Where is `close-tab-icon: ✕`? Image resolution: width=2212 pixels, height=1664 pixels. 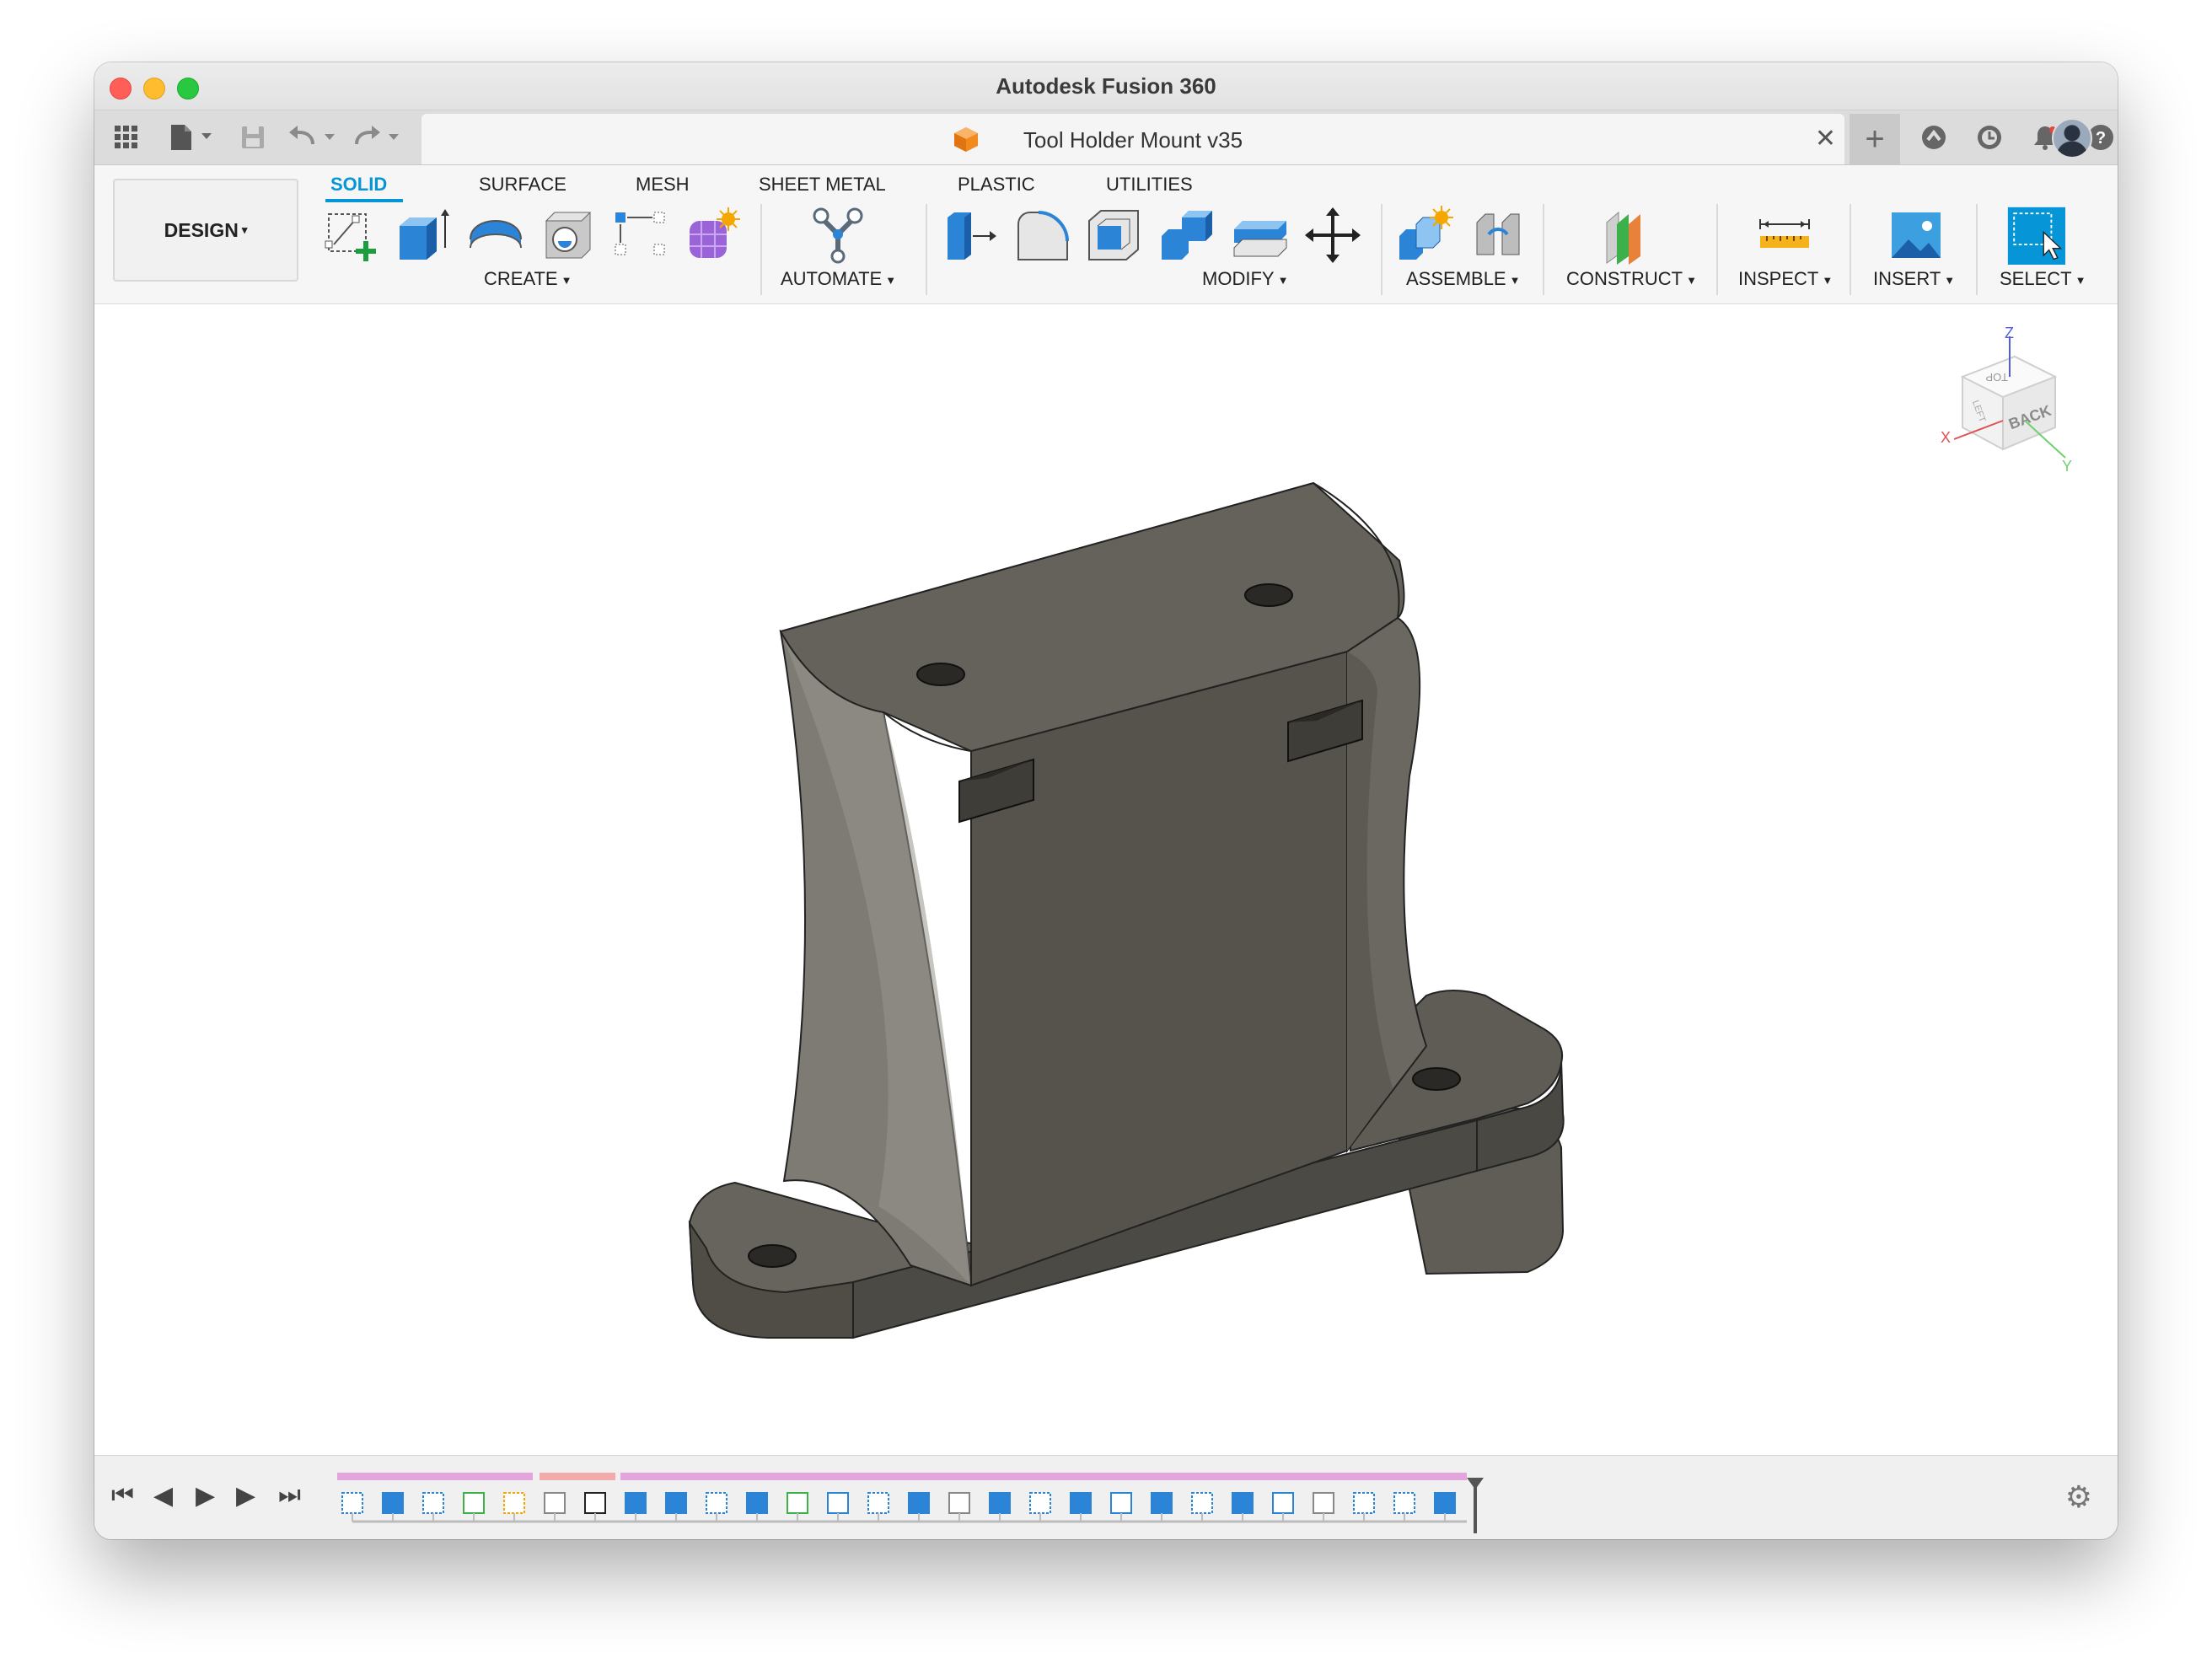
close-tab-icon: ✕ is located at coordinates (1825, 138).